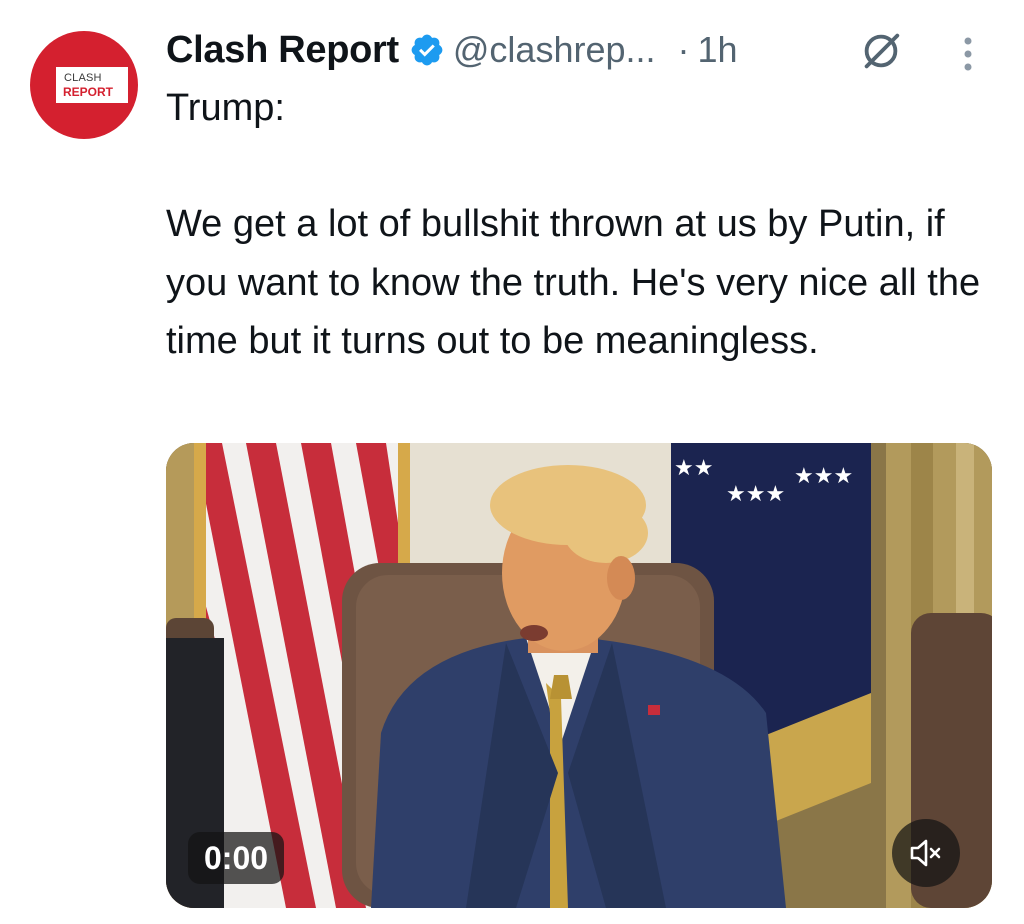  I want to click on tweet-header: Clash Report @clashrep... · 1h, so click(452, 50).